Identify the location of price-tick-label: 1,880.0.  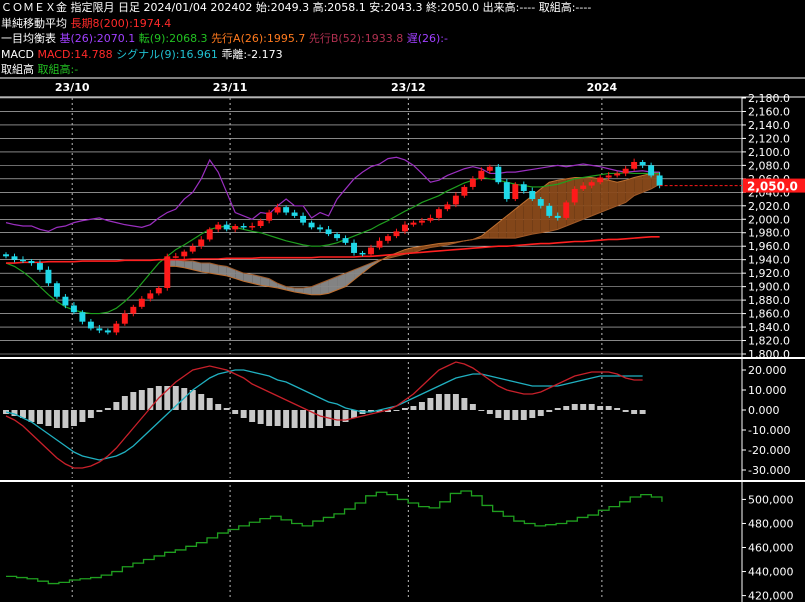
(769, 300).